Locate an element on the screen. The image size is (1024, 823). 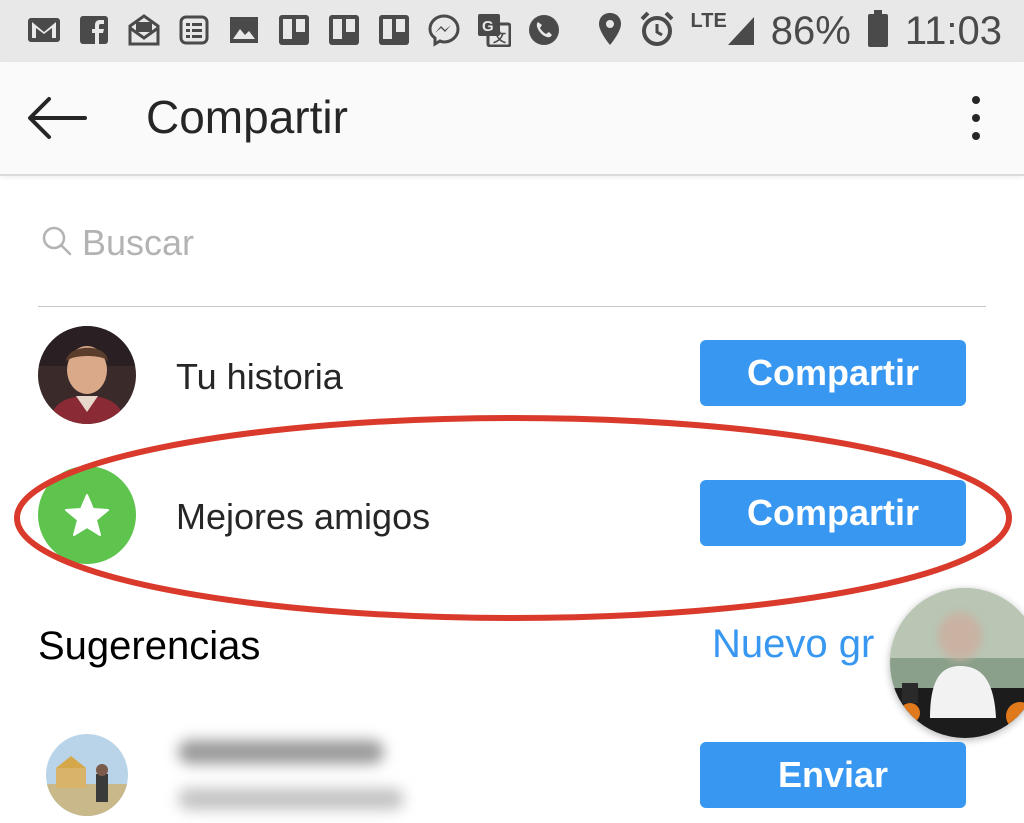
messenger-icon is located at coordinates (444, 30).